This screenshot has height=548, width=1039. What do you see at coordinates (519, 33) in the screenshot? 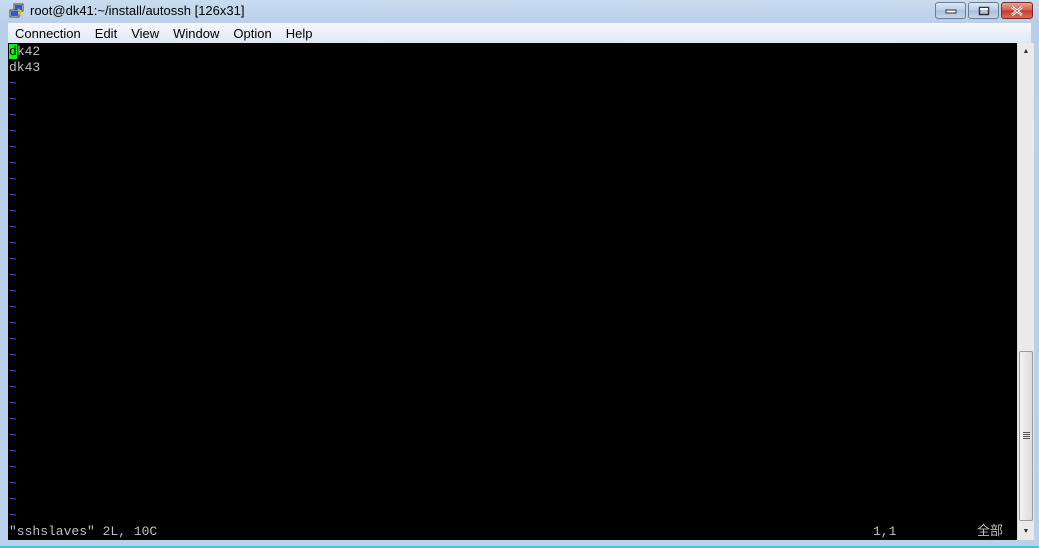
I see `menu-bar: Connection Edit View Window Option Help` at bounding box center [519, 33].